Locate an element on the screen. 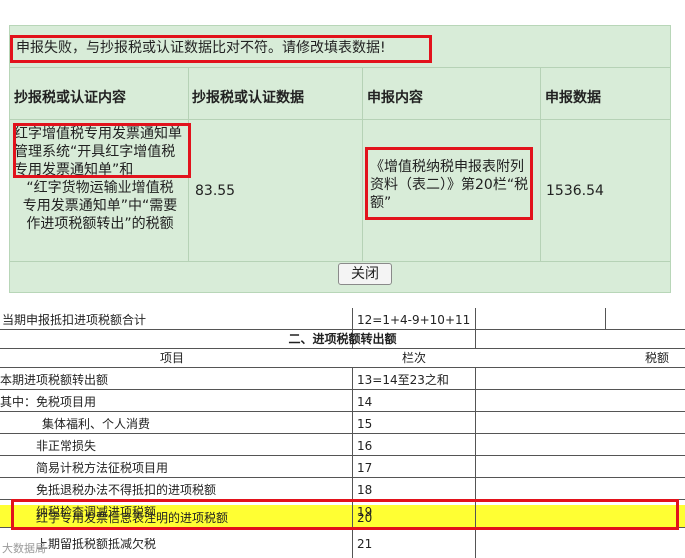  row-item: 简易计税方法征税项目用 is located at coordinates (102, 468).